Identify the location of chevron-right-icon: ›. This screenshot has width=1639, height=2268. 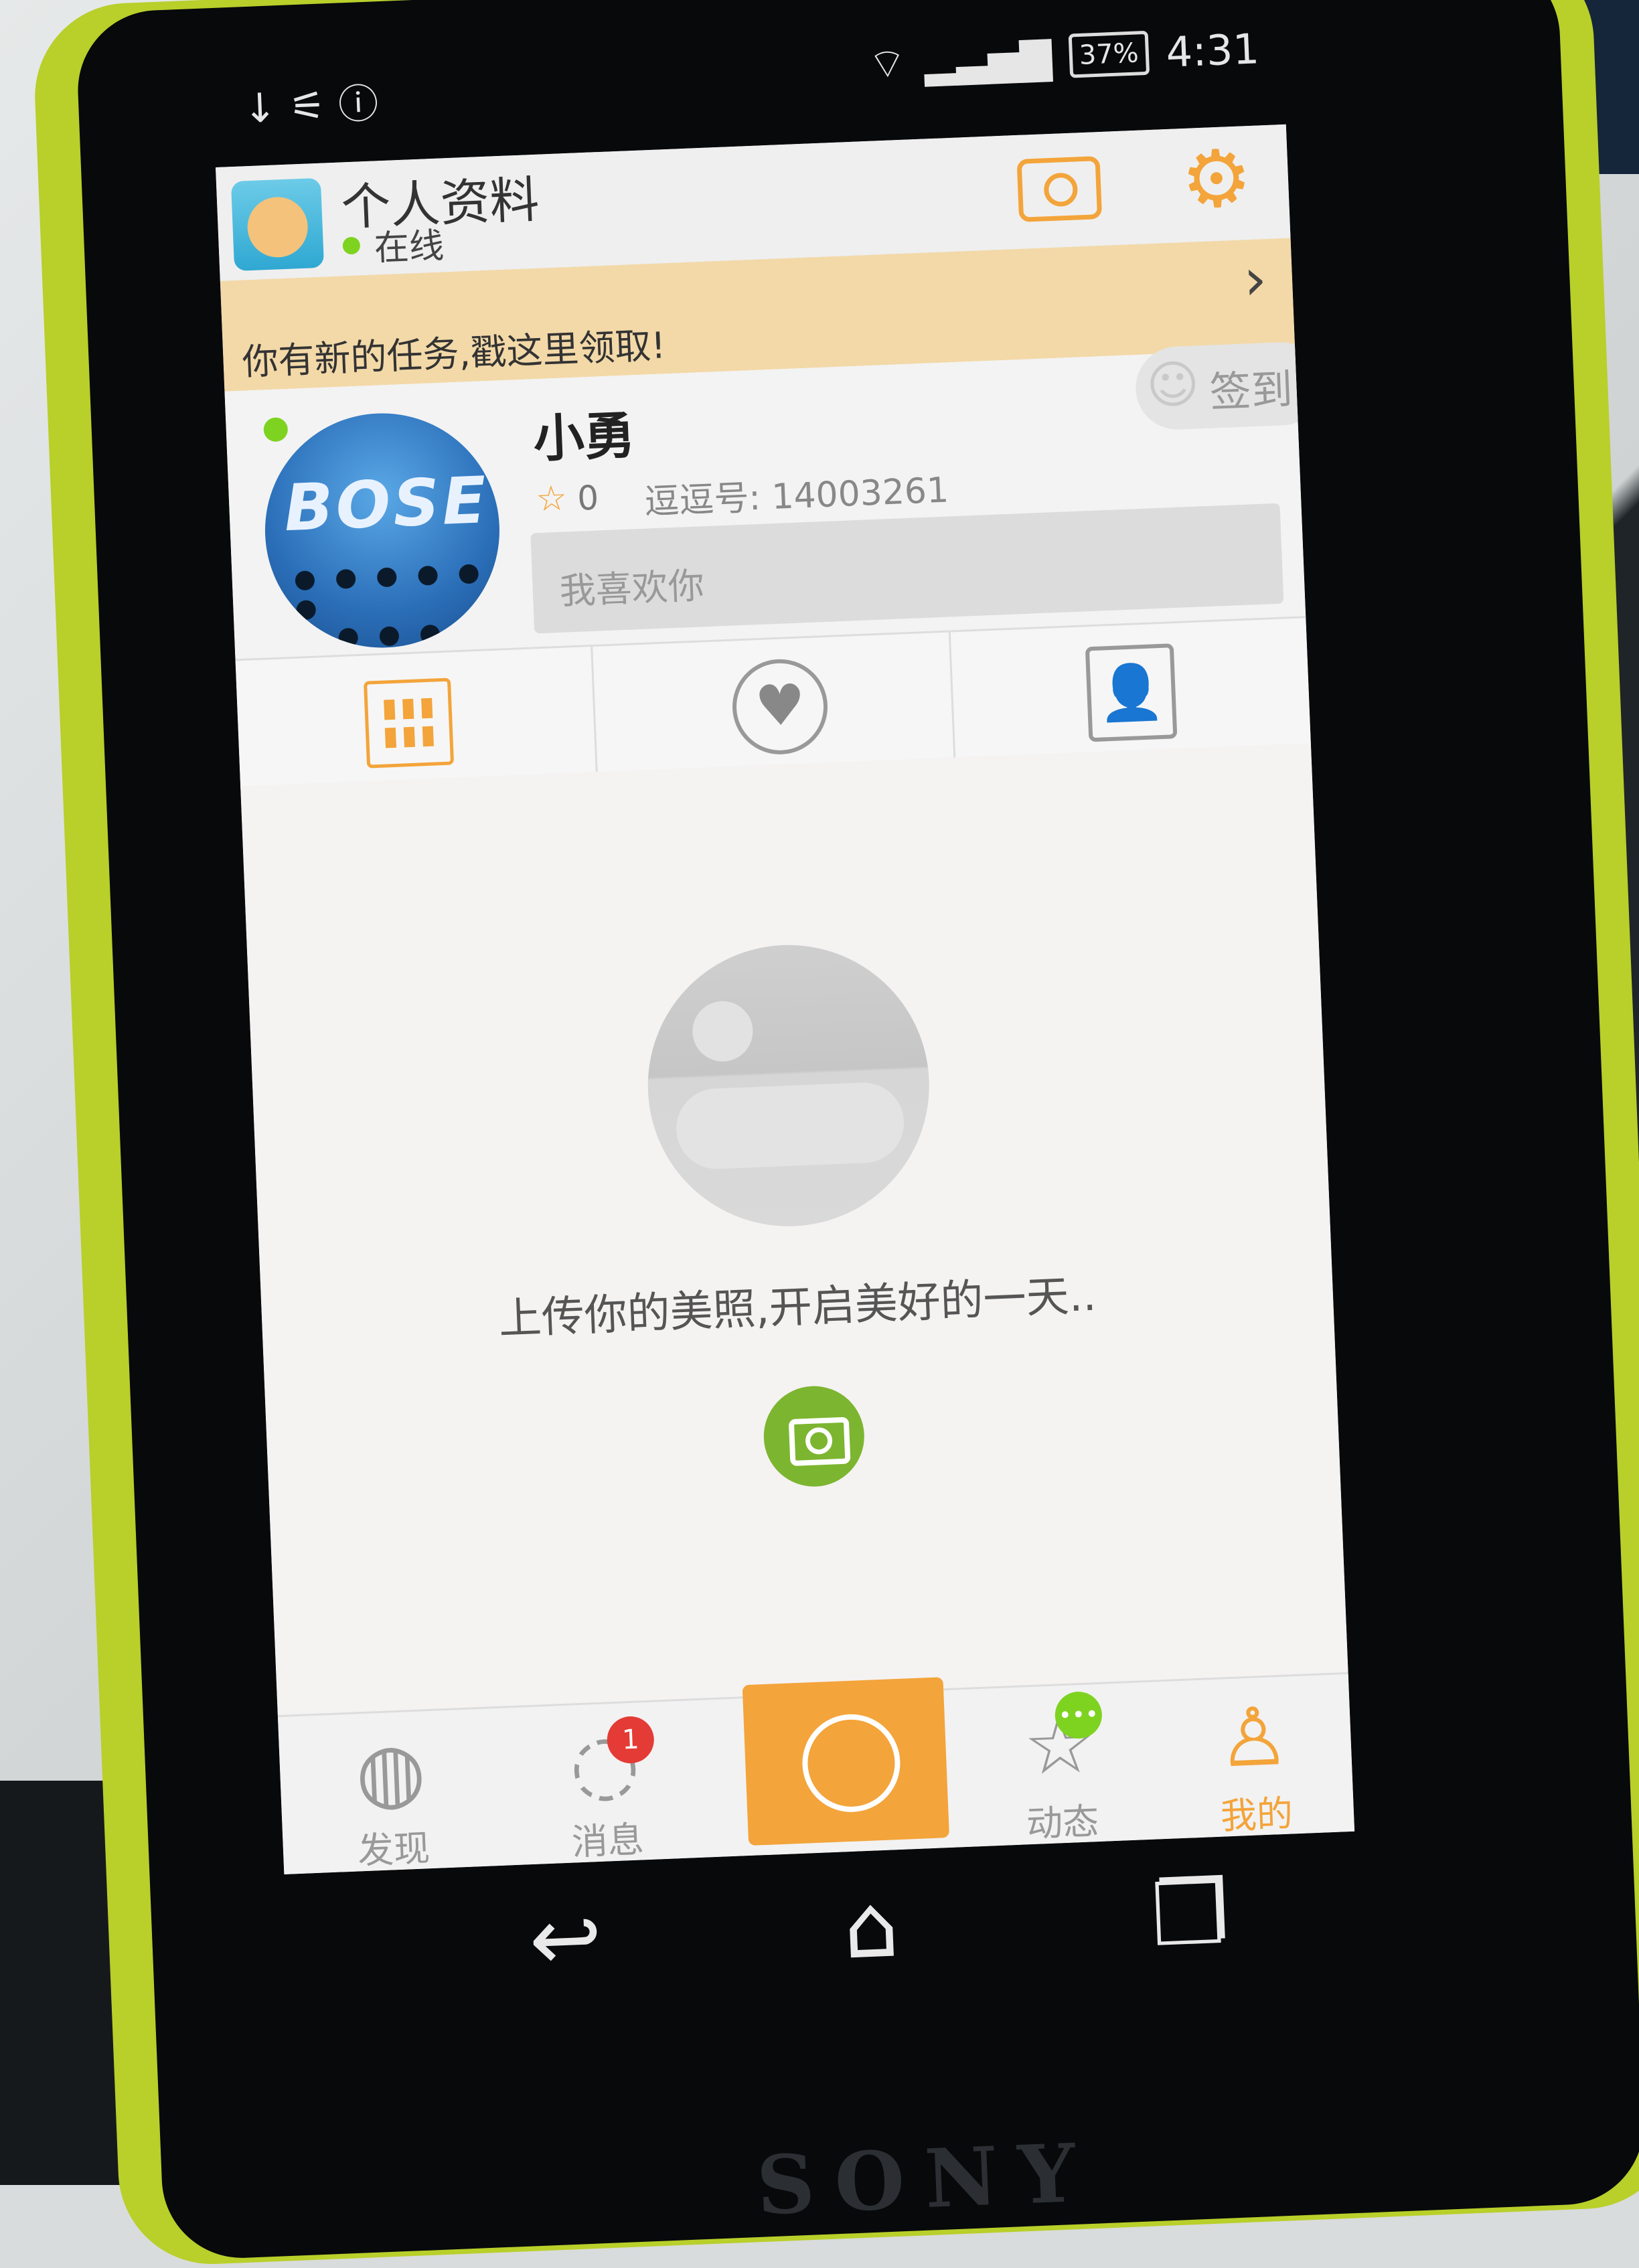
(1255, 280).